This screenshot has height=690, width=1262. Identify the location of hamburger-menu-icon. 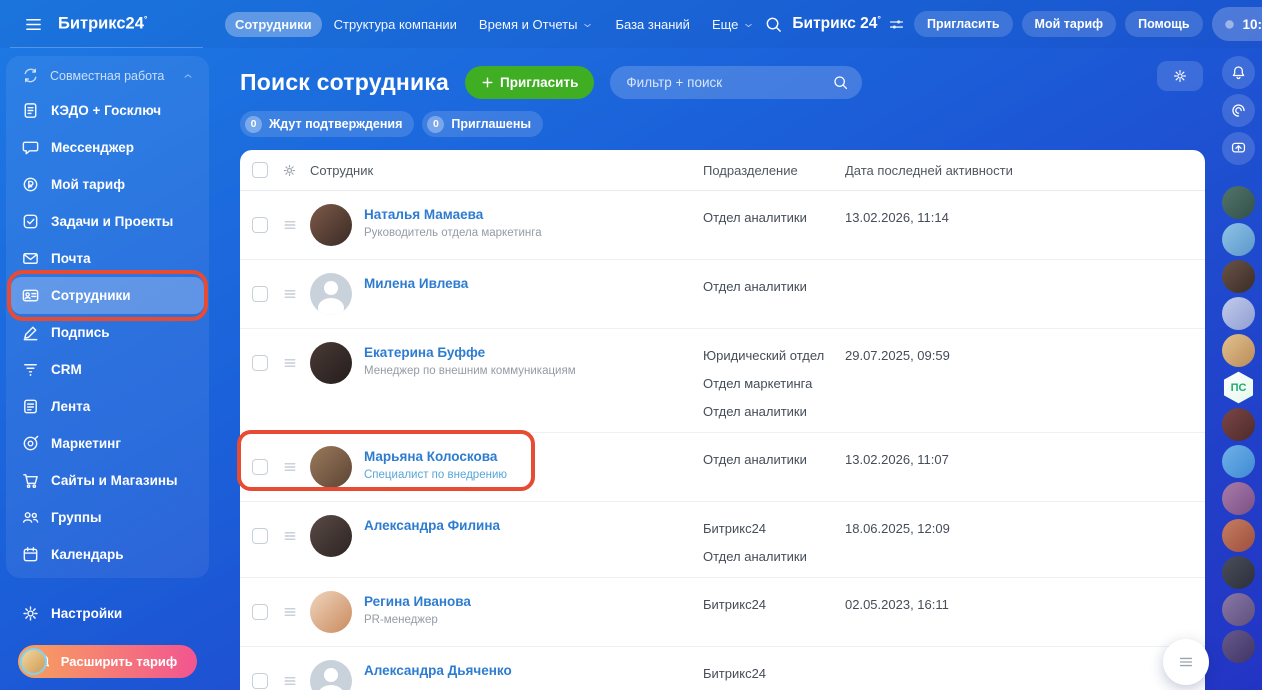
(33, 24).